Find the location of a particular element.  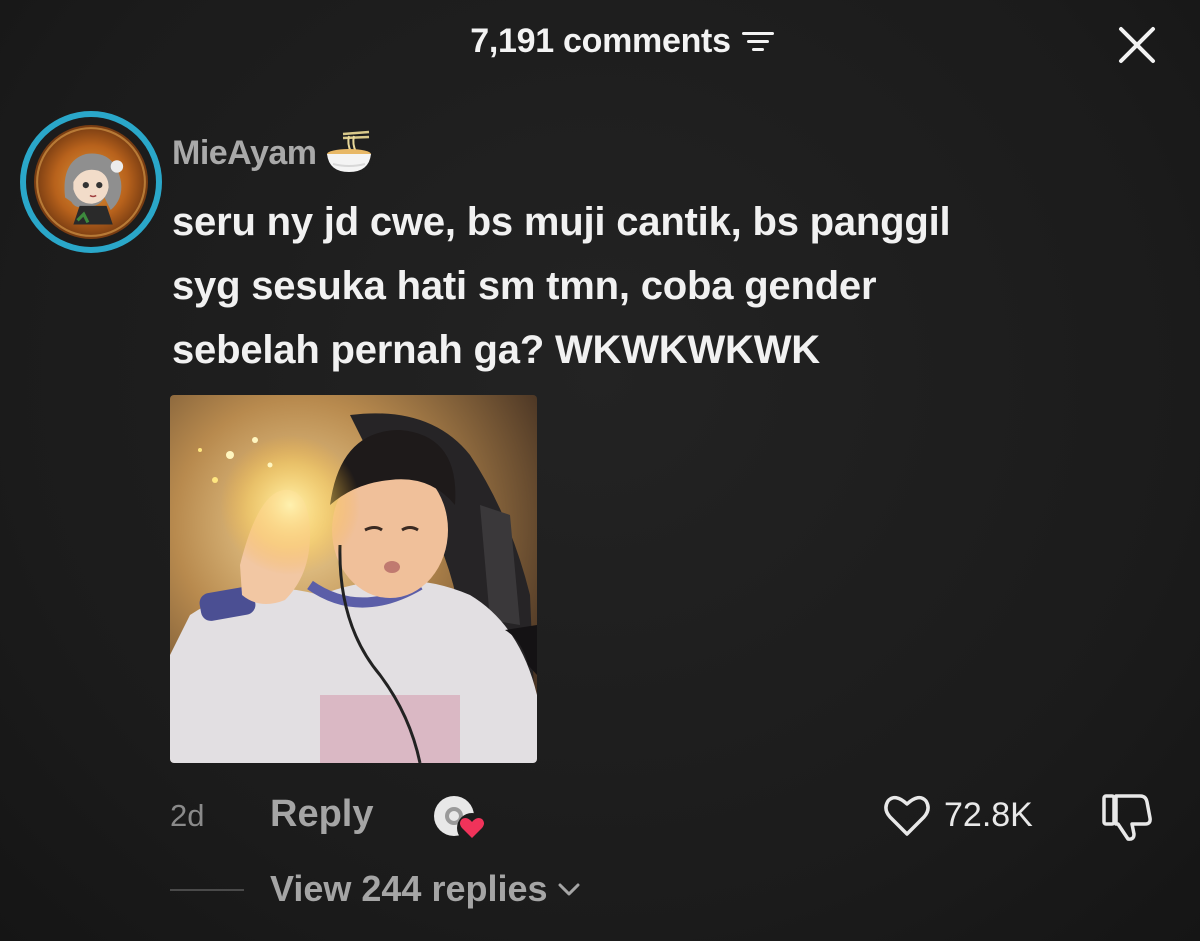

heart-icon is located at coordinates (907, 815).